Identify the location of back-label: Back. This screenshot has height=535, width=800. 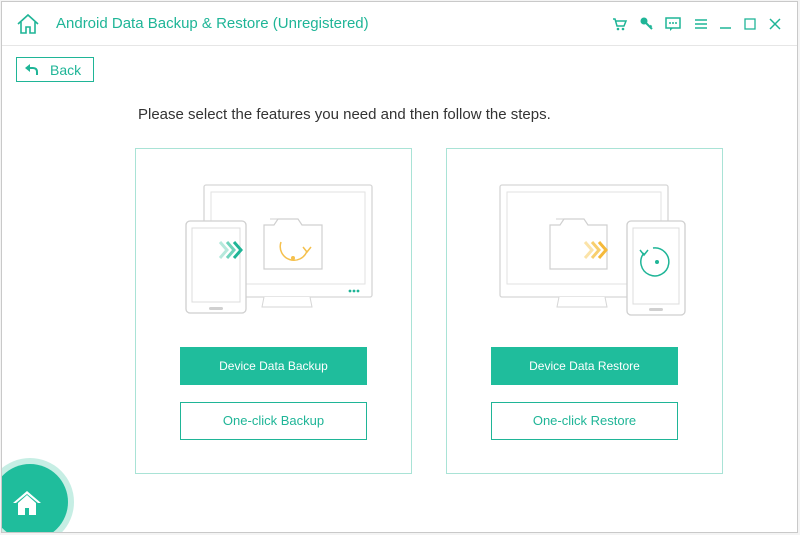
(66, 70).